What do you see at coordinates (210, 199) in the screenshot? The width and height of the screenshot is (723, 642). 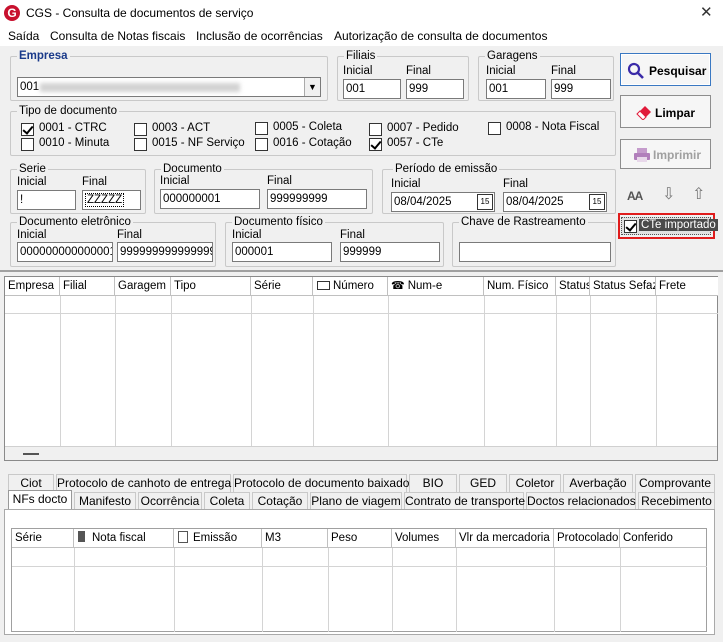 I see `documento-inicial-input: 000000001` at bounding box center [210, 199].